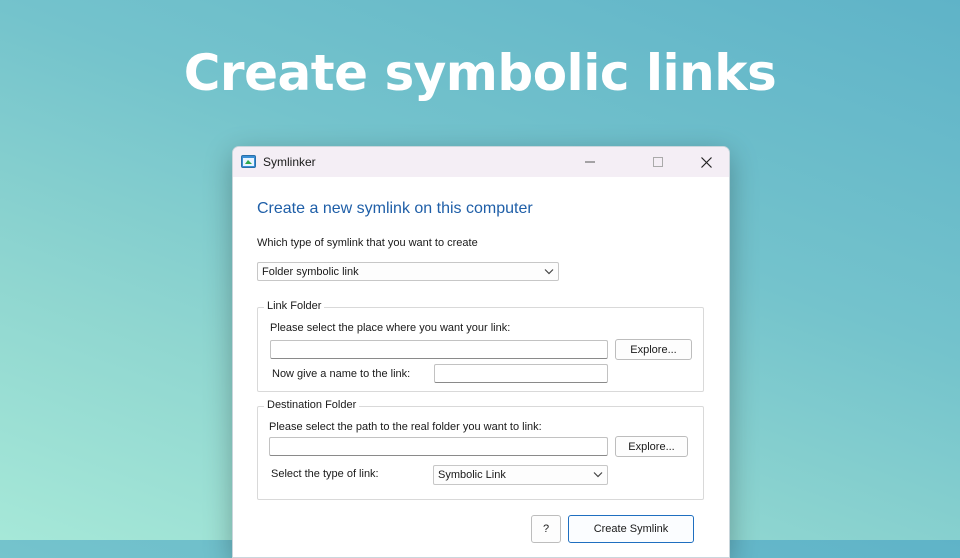  Describe the element at coordinates (520, 475) in the screenshot. I see `link-type-select: Symbolic Link` at that location.